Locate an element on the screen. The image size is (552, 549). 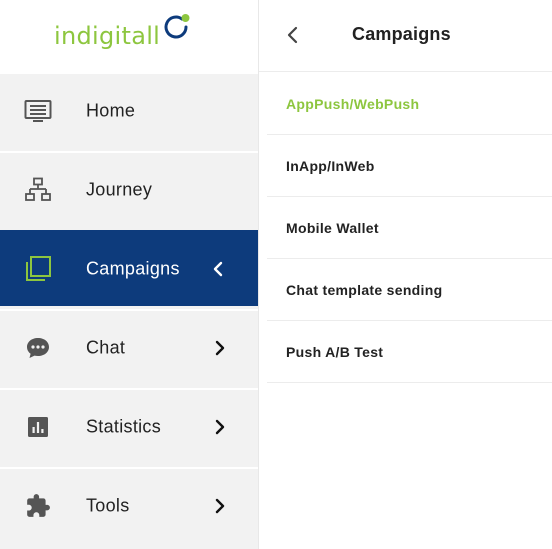
submenu-title: Campaigns is located at coordinates (401, 34).